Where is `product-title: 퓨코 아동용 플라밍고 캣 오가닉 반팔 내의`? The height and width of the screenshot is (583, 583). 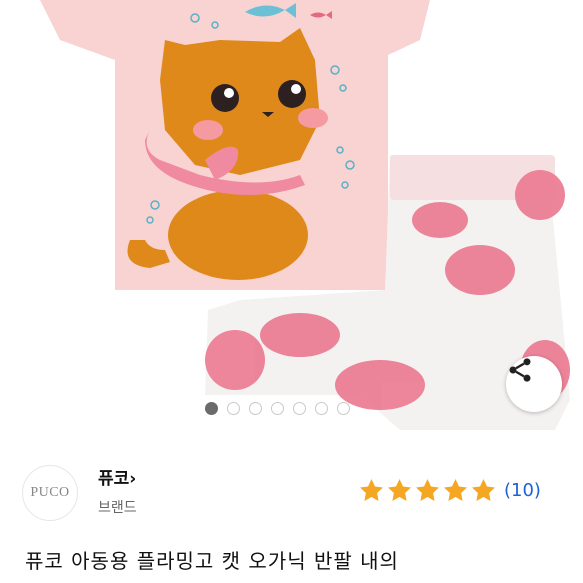 product-title: 퓨코 아동용 플라밍고 캣 오가닉 반팔 내의 is located at coordinates (212, 561).